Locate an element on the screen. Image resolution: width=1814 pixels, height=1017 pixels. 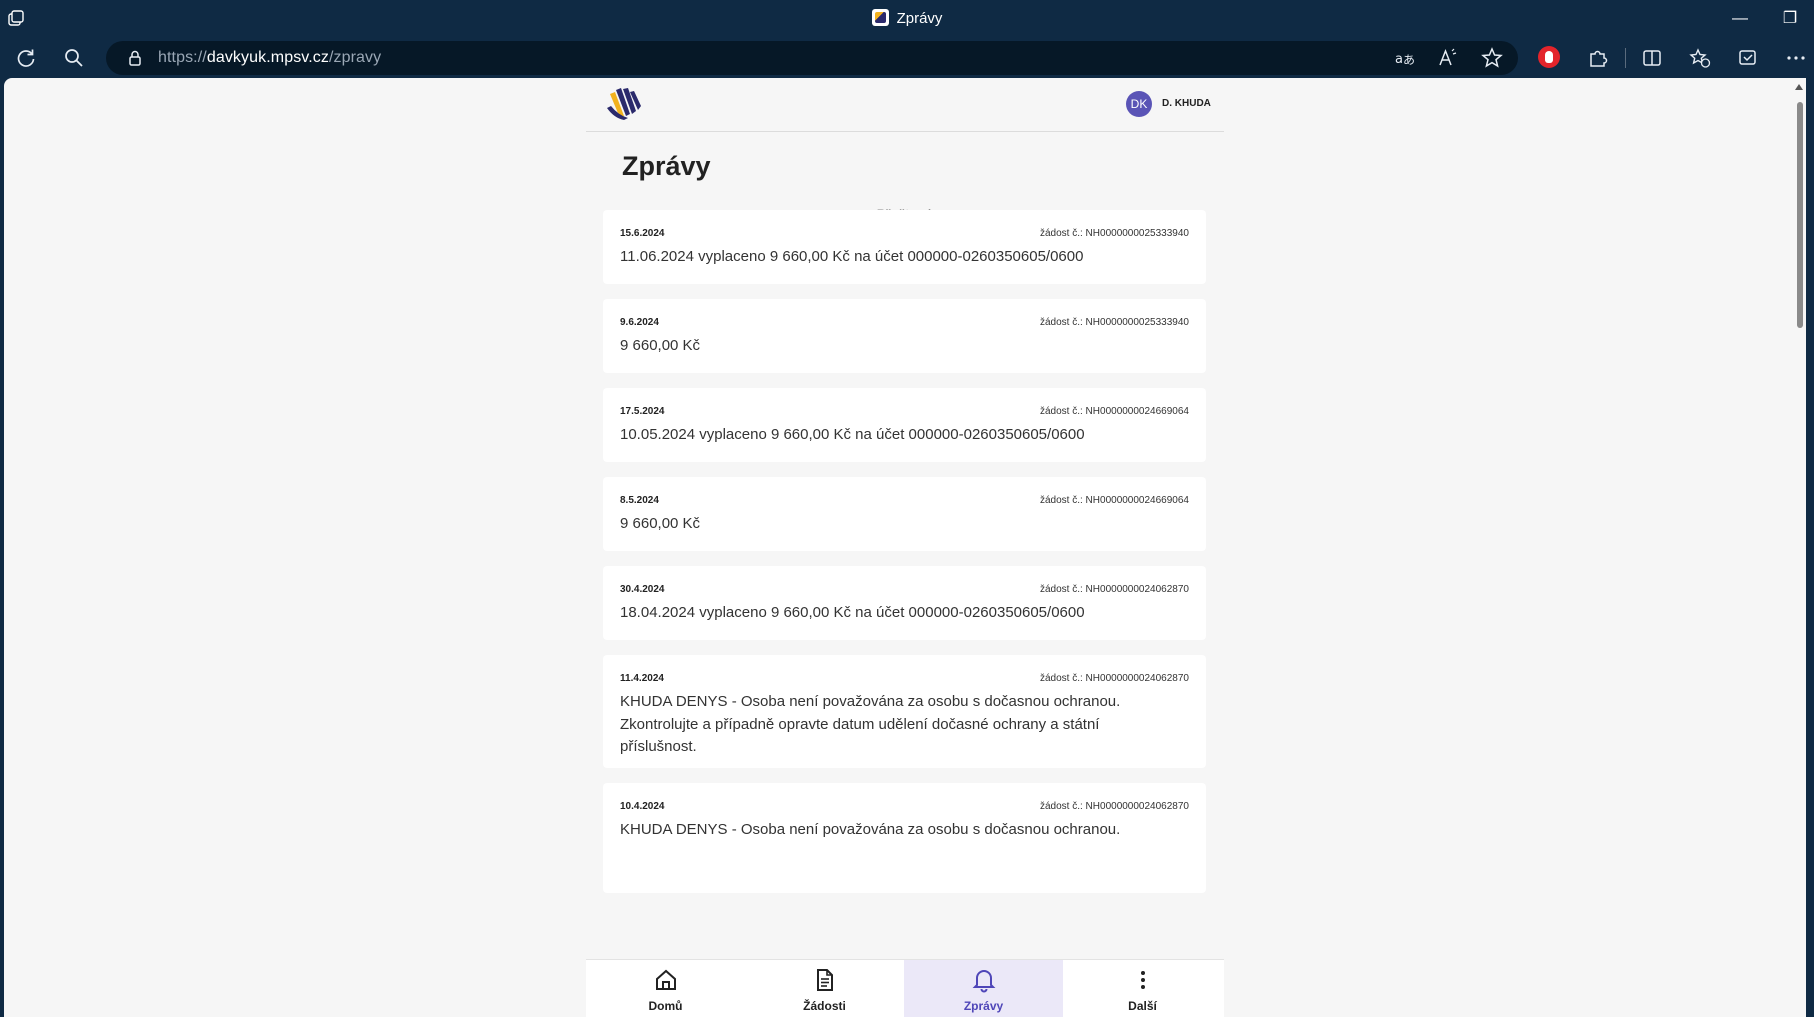
nav-label: Žádosti is located at coordinates (824, 1006).